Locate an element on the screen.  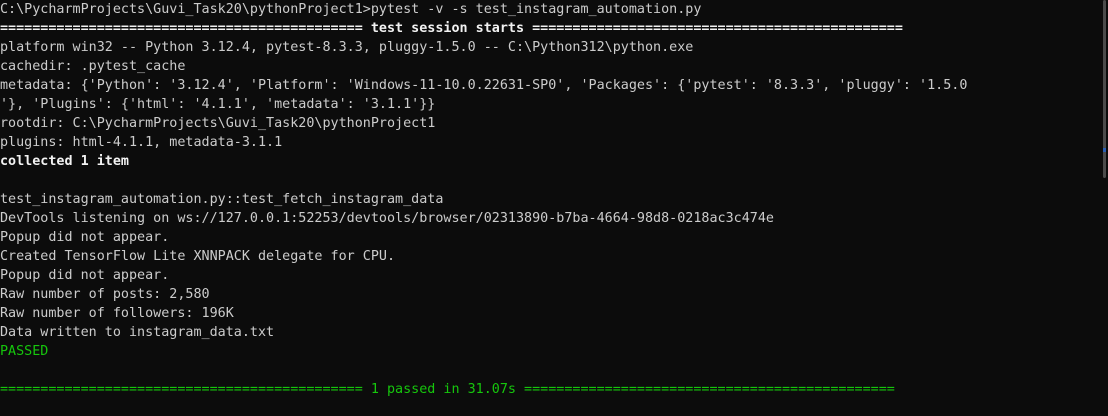
terminal-line: Data written to instagram_data.txt is located at coordinates (137, 332).